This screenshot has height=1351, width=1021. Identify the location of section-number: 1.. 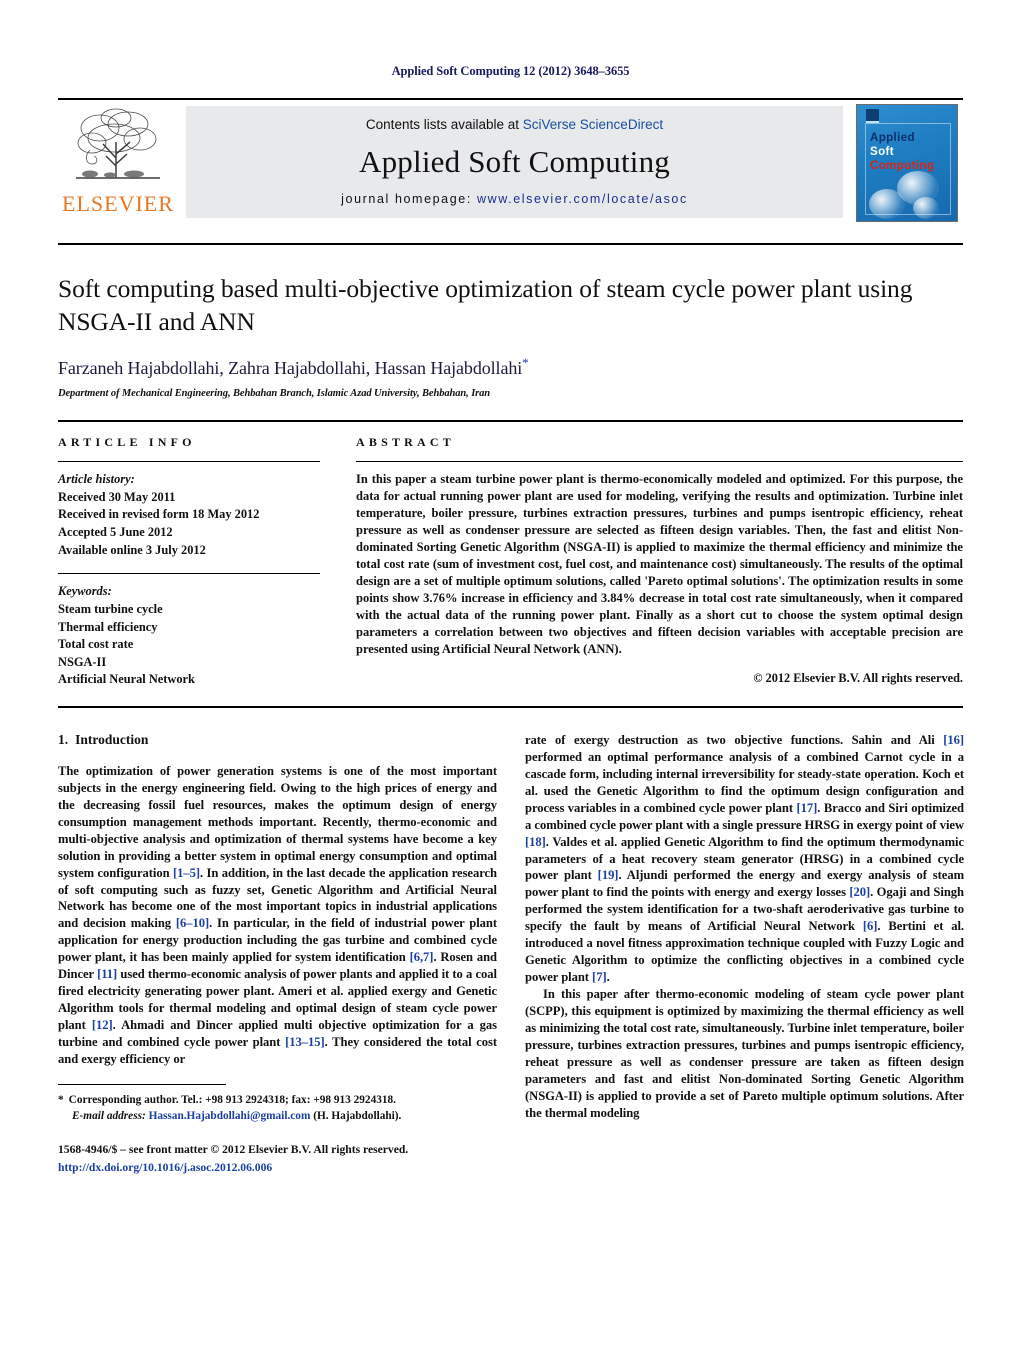
(63, 739).